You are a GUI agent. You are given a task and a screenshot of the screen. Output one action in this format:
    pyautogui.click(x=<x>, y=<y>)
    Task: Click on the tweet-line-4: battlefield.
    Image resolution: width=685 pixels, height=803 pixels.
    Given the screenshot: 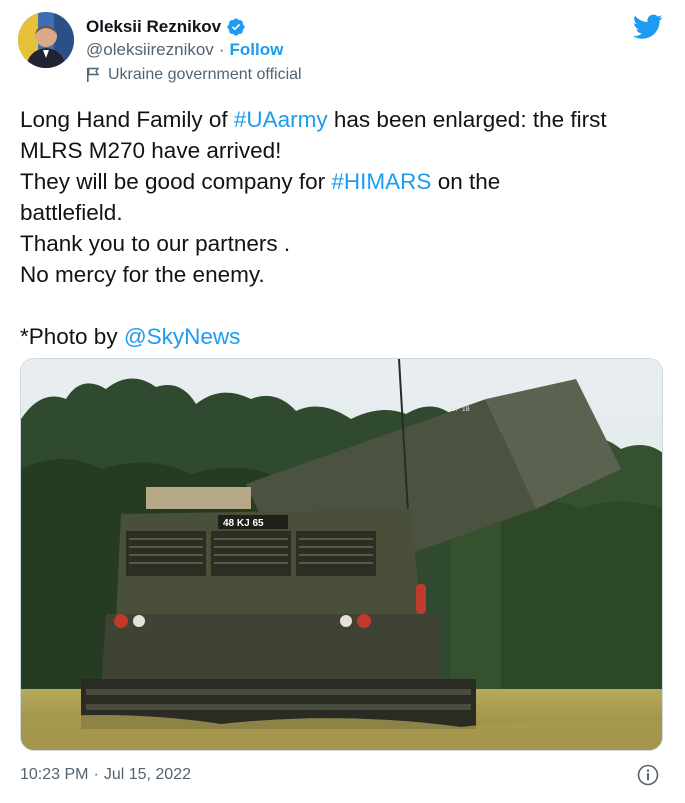 What is the action you would take?
    pyautogui.click(x=71, y=212)
    